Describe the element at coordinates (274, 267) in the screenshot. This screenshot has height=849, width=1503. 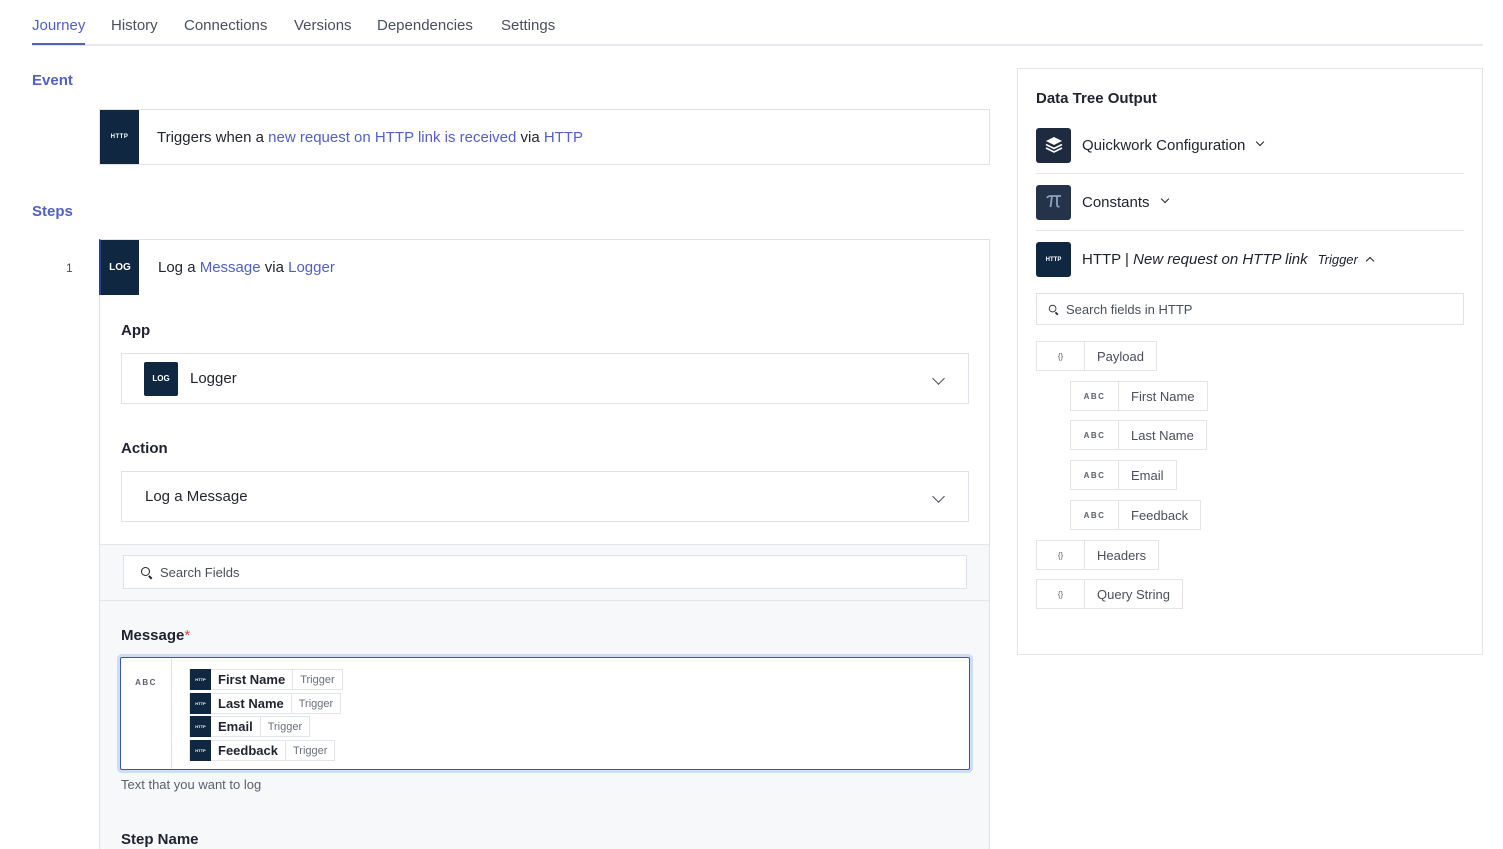
I see `step-via: via` at that location.